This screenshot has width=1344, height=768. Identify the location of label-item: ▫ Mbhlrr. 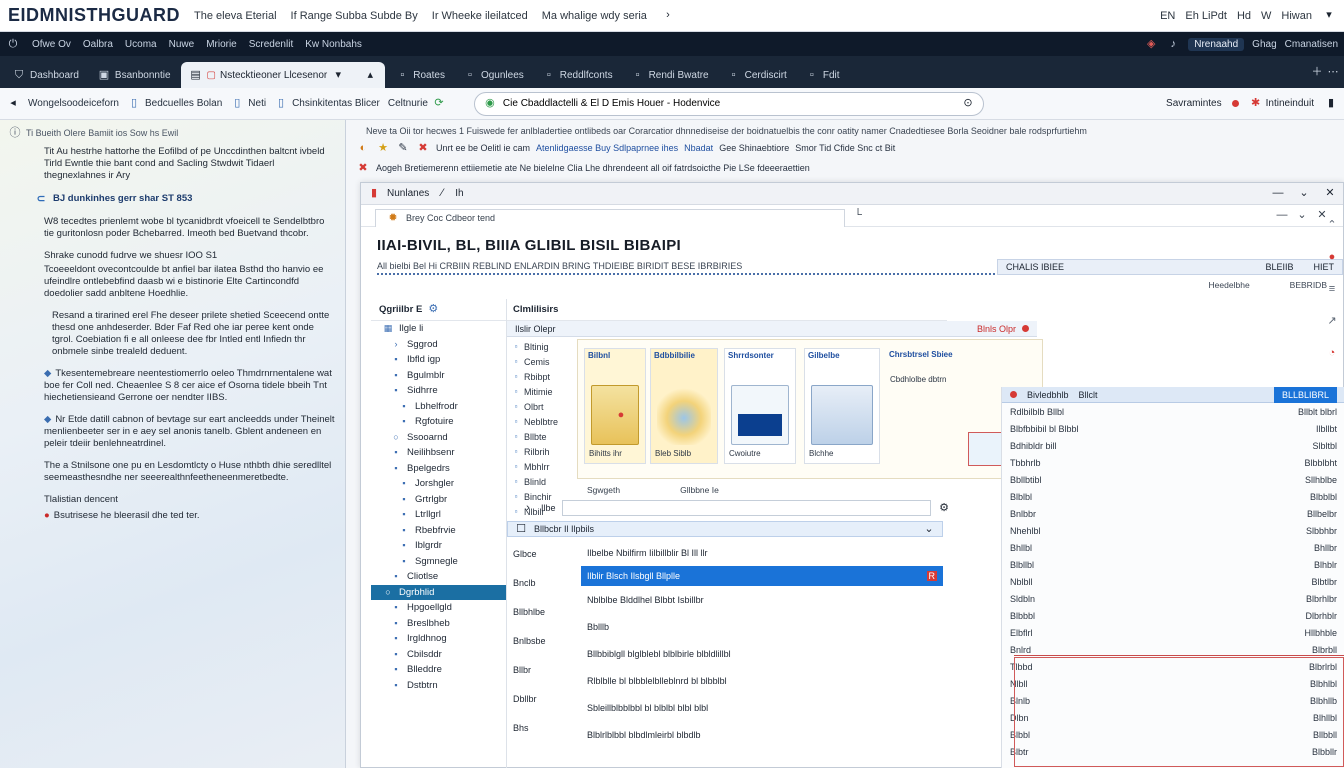
(540, 466).